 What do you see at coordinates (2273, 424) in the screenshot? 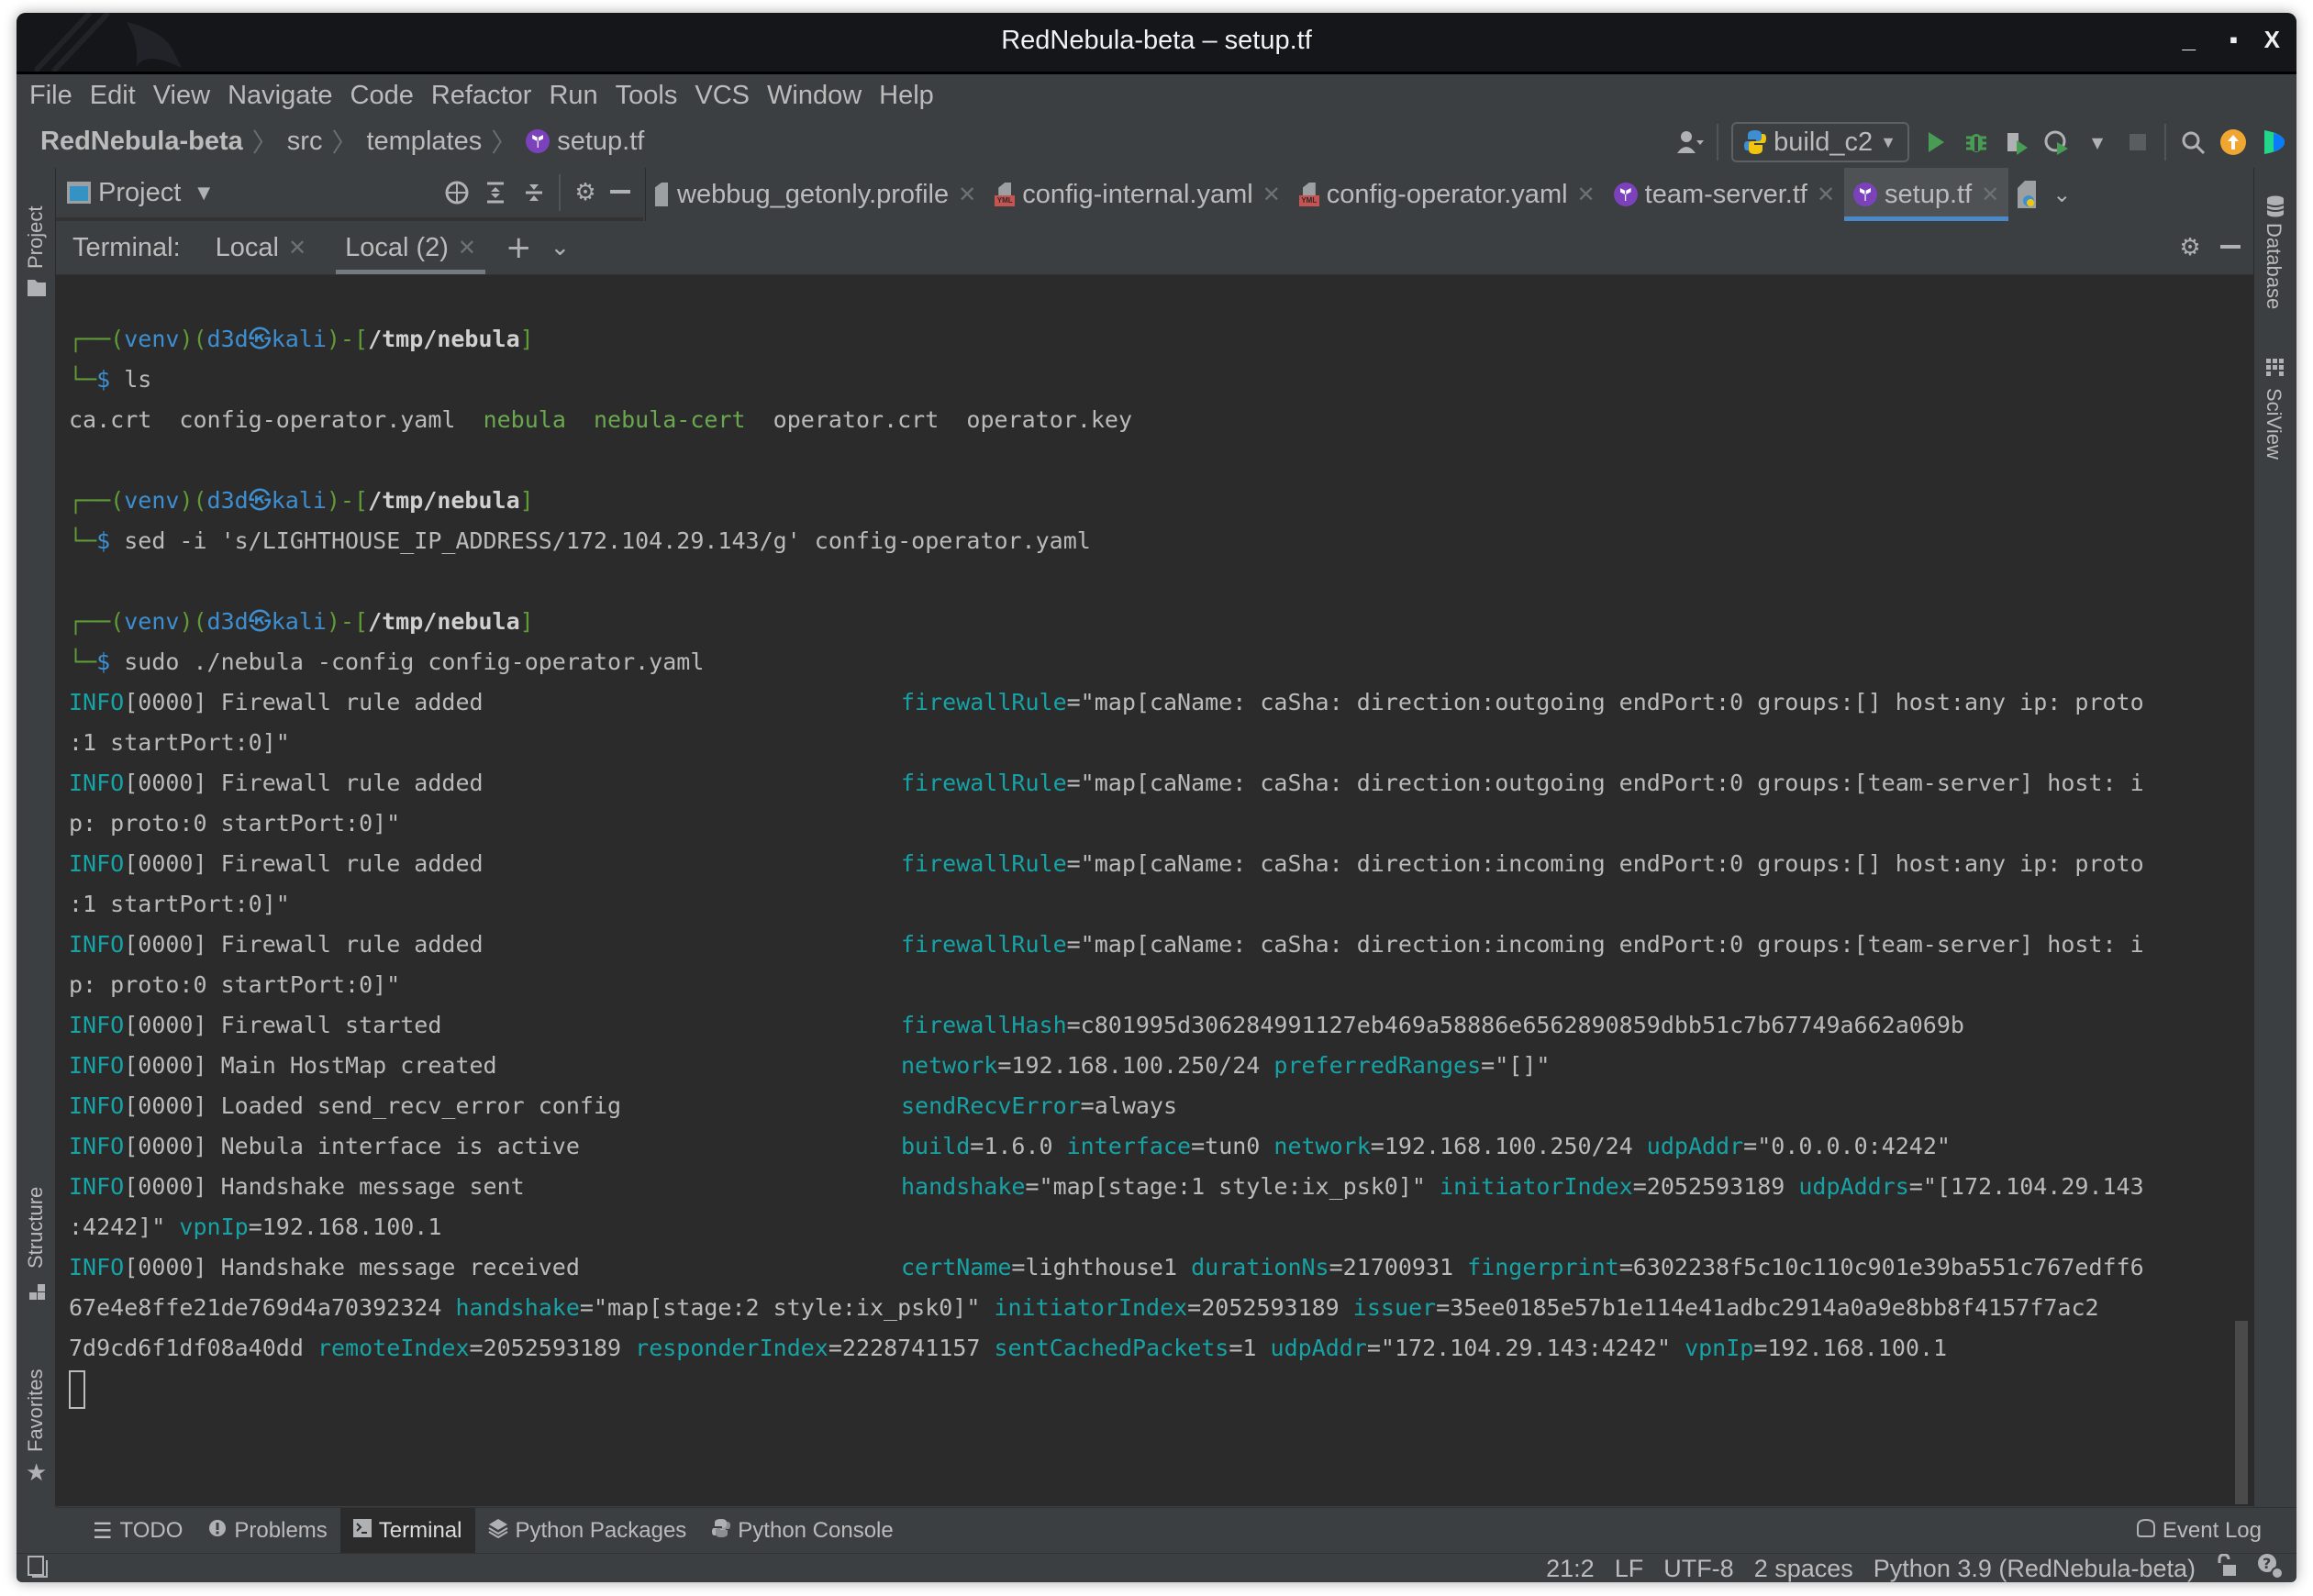
I see `stripe-sciview: SciView` at bounding box center [2273, 424].